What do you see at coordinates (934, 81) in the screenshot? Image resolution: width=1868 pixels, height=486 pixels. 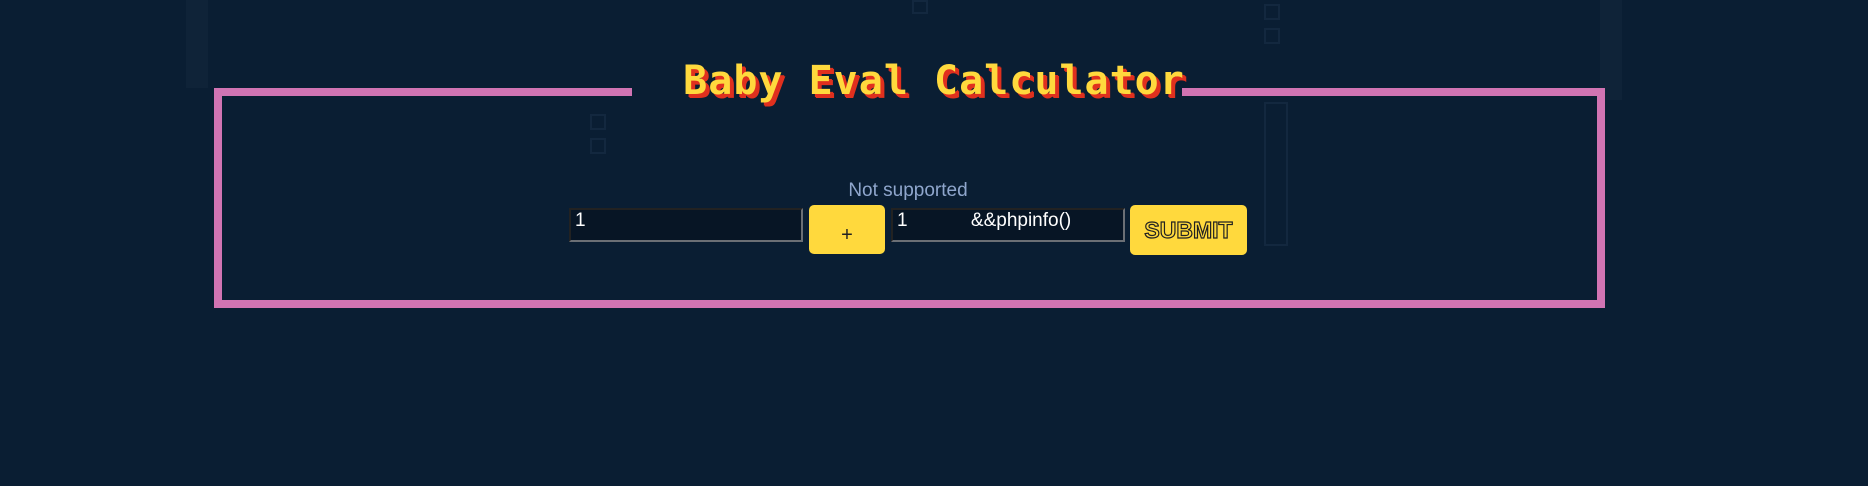 I see `page-title: Baby Eval Calculator` at bounding box center [934, 81].